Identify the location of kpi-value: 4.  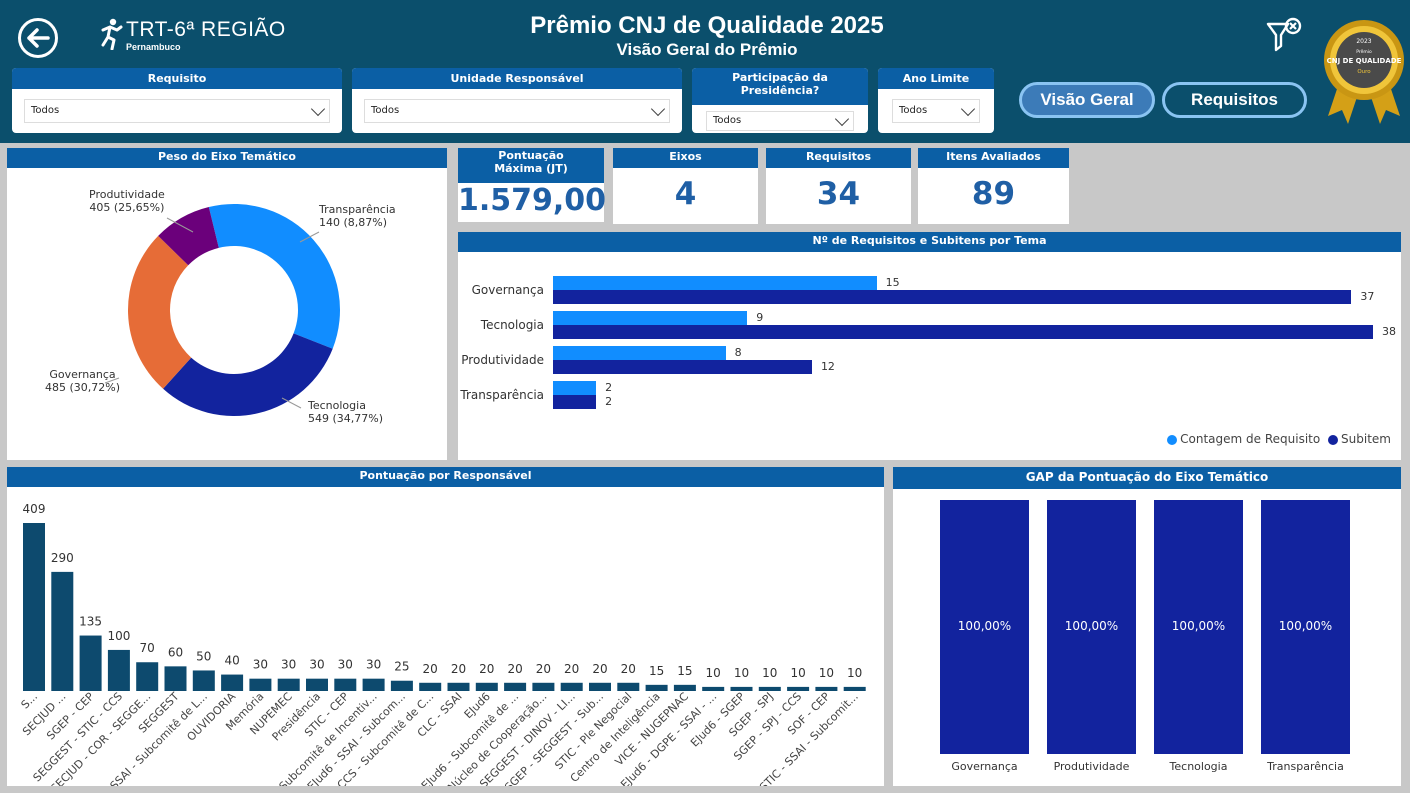
(685, 194).